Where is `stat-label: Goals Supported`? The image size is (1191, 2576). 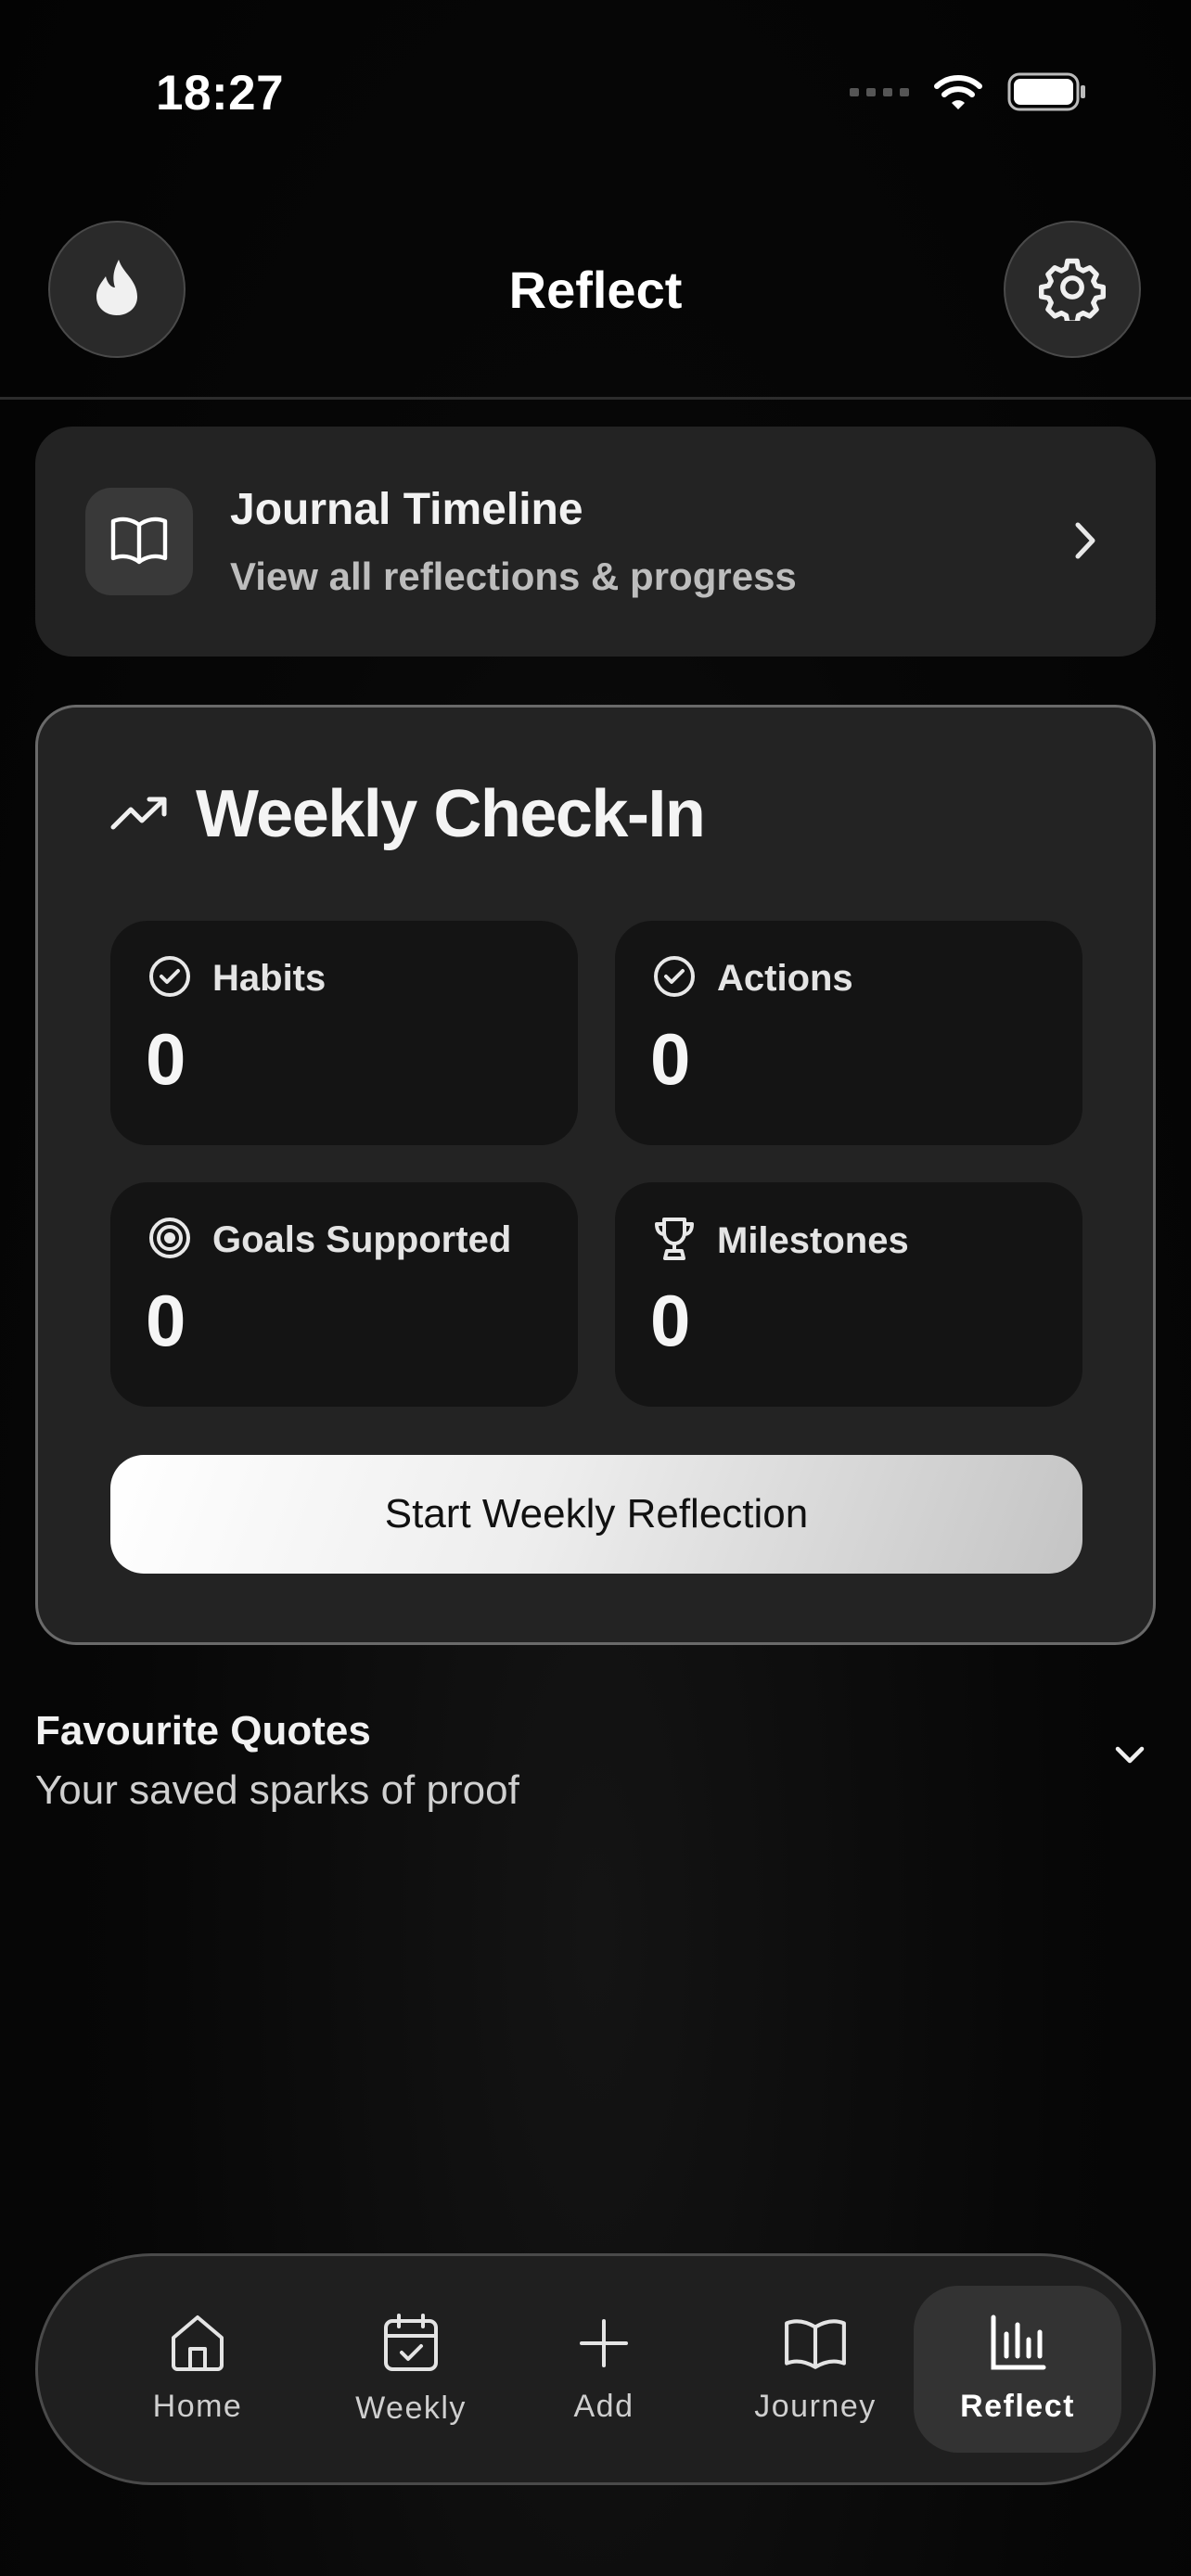 stat-label: Goals Supported is located at coordinates (362, 1239).